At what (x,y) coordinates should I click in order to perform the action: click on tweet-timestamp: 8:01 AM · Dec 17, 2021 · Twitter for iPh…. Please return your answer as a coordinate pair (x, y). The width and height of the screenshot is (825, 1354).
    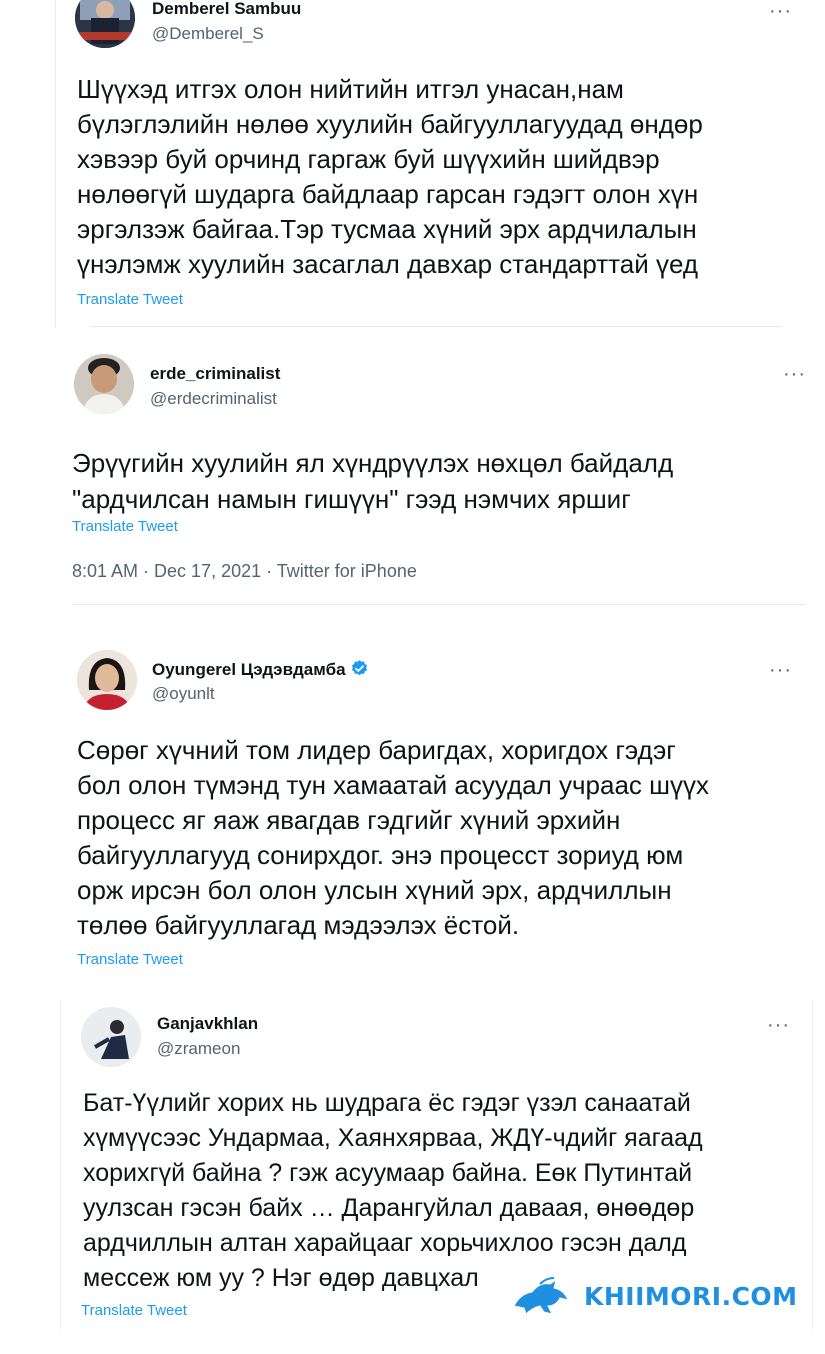
    Looking at the image, I should click on (244, 571).